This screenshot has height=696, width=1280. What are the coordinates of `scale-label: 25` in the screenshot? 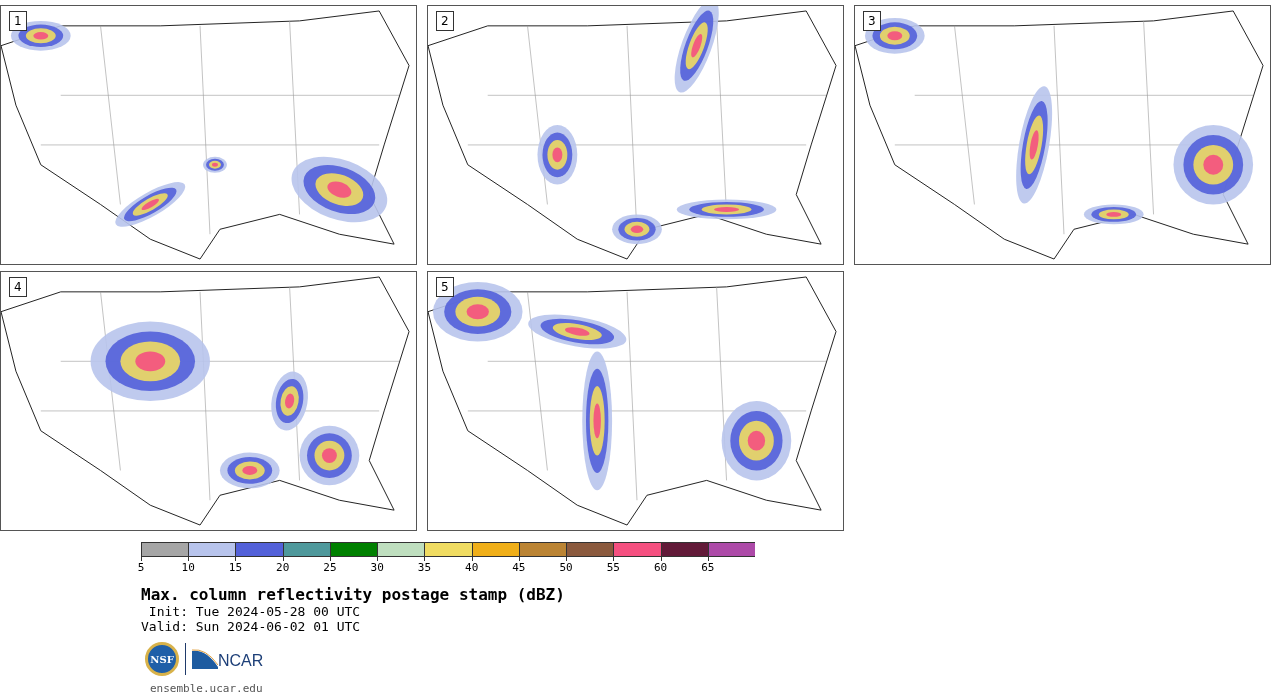 It's located at (330, 567).